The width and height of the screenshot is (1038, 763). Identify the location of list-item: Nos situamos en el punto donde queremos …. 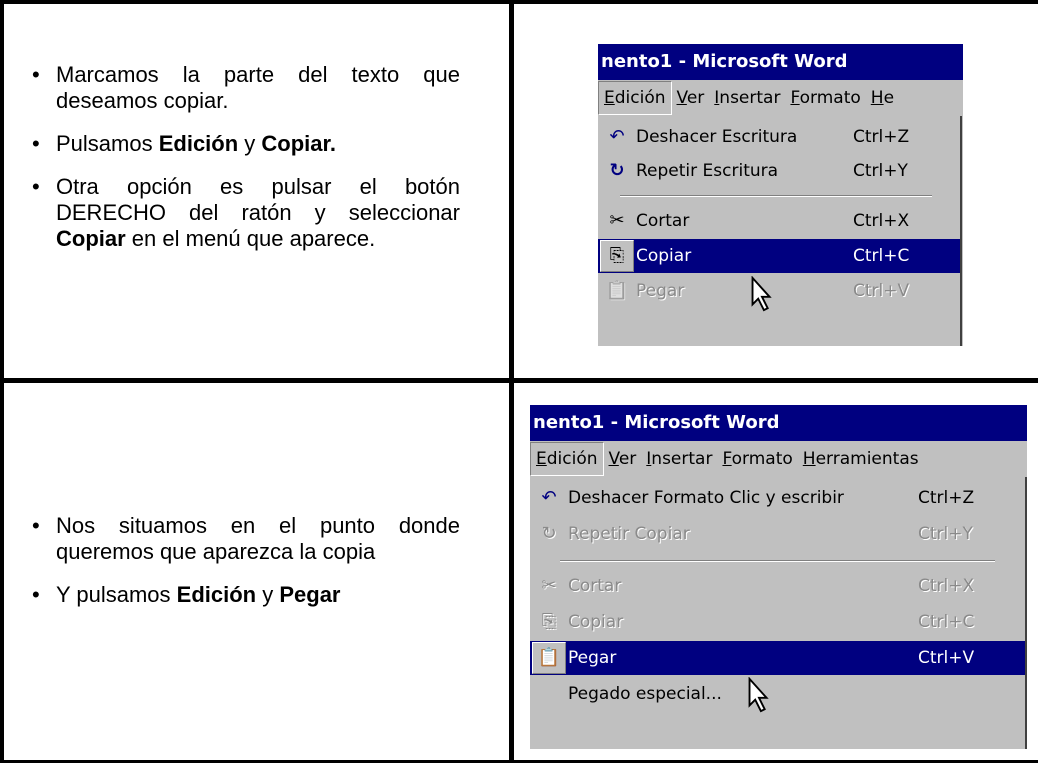
(237, 539).